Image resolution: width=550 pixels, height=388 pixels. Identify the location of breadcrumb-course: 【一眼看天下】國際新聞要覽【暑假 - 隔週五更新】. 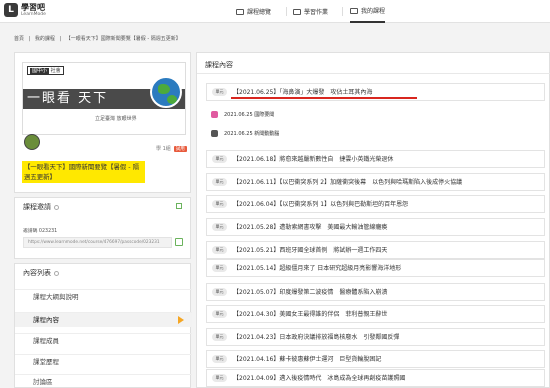
(123, 39).